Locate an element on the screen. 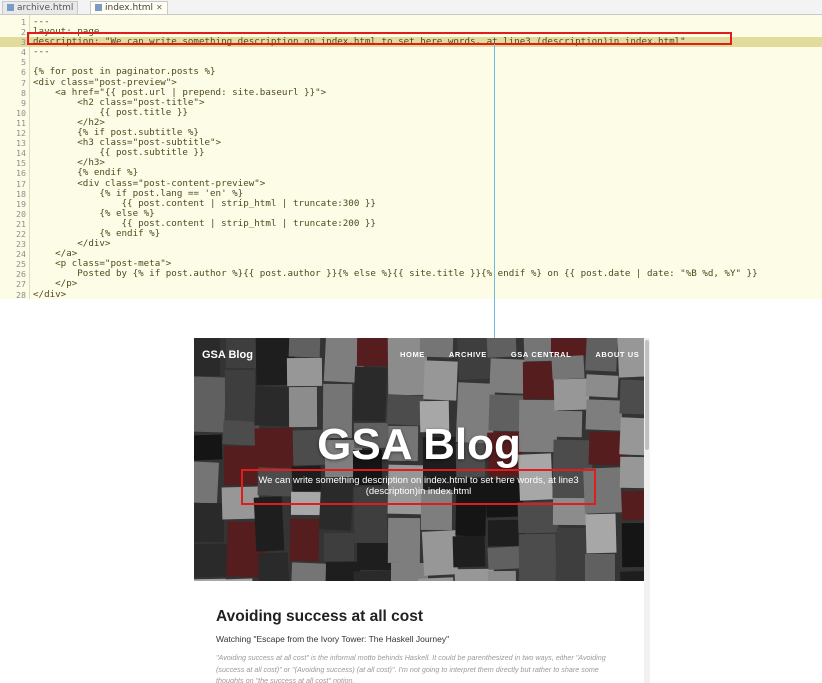  line-number: 26 is located at coordinates (21, 274).